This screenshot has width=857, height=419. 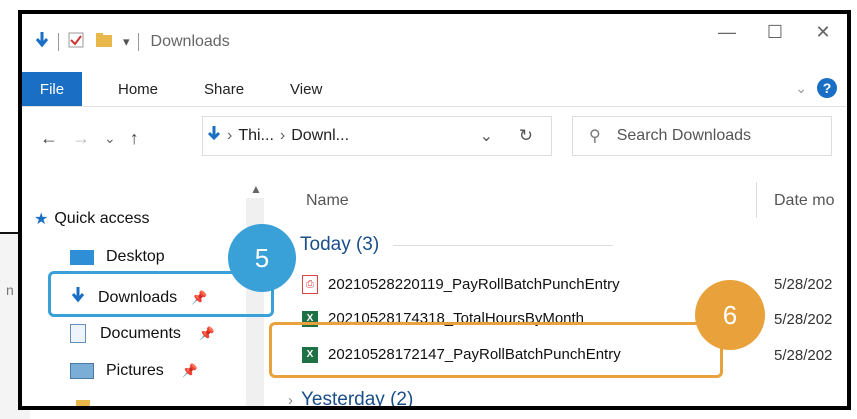 I want to click on group-label: Yesterday (2), so click(x=357, y=399).